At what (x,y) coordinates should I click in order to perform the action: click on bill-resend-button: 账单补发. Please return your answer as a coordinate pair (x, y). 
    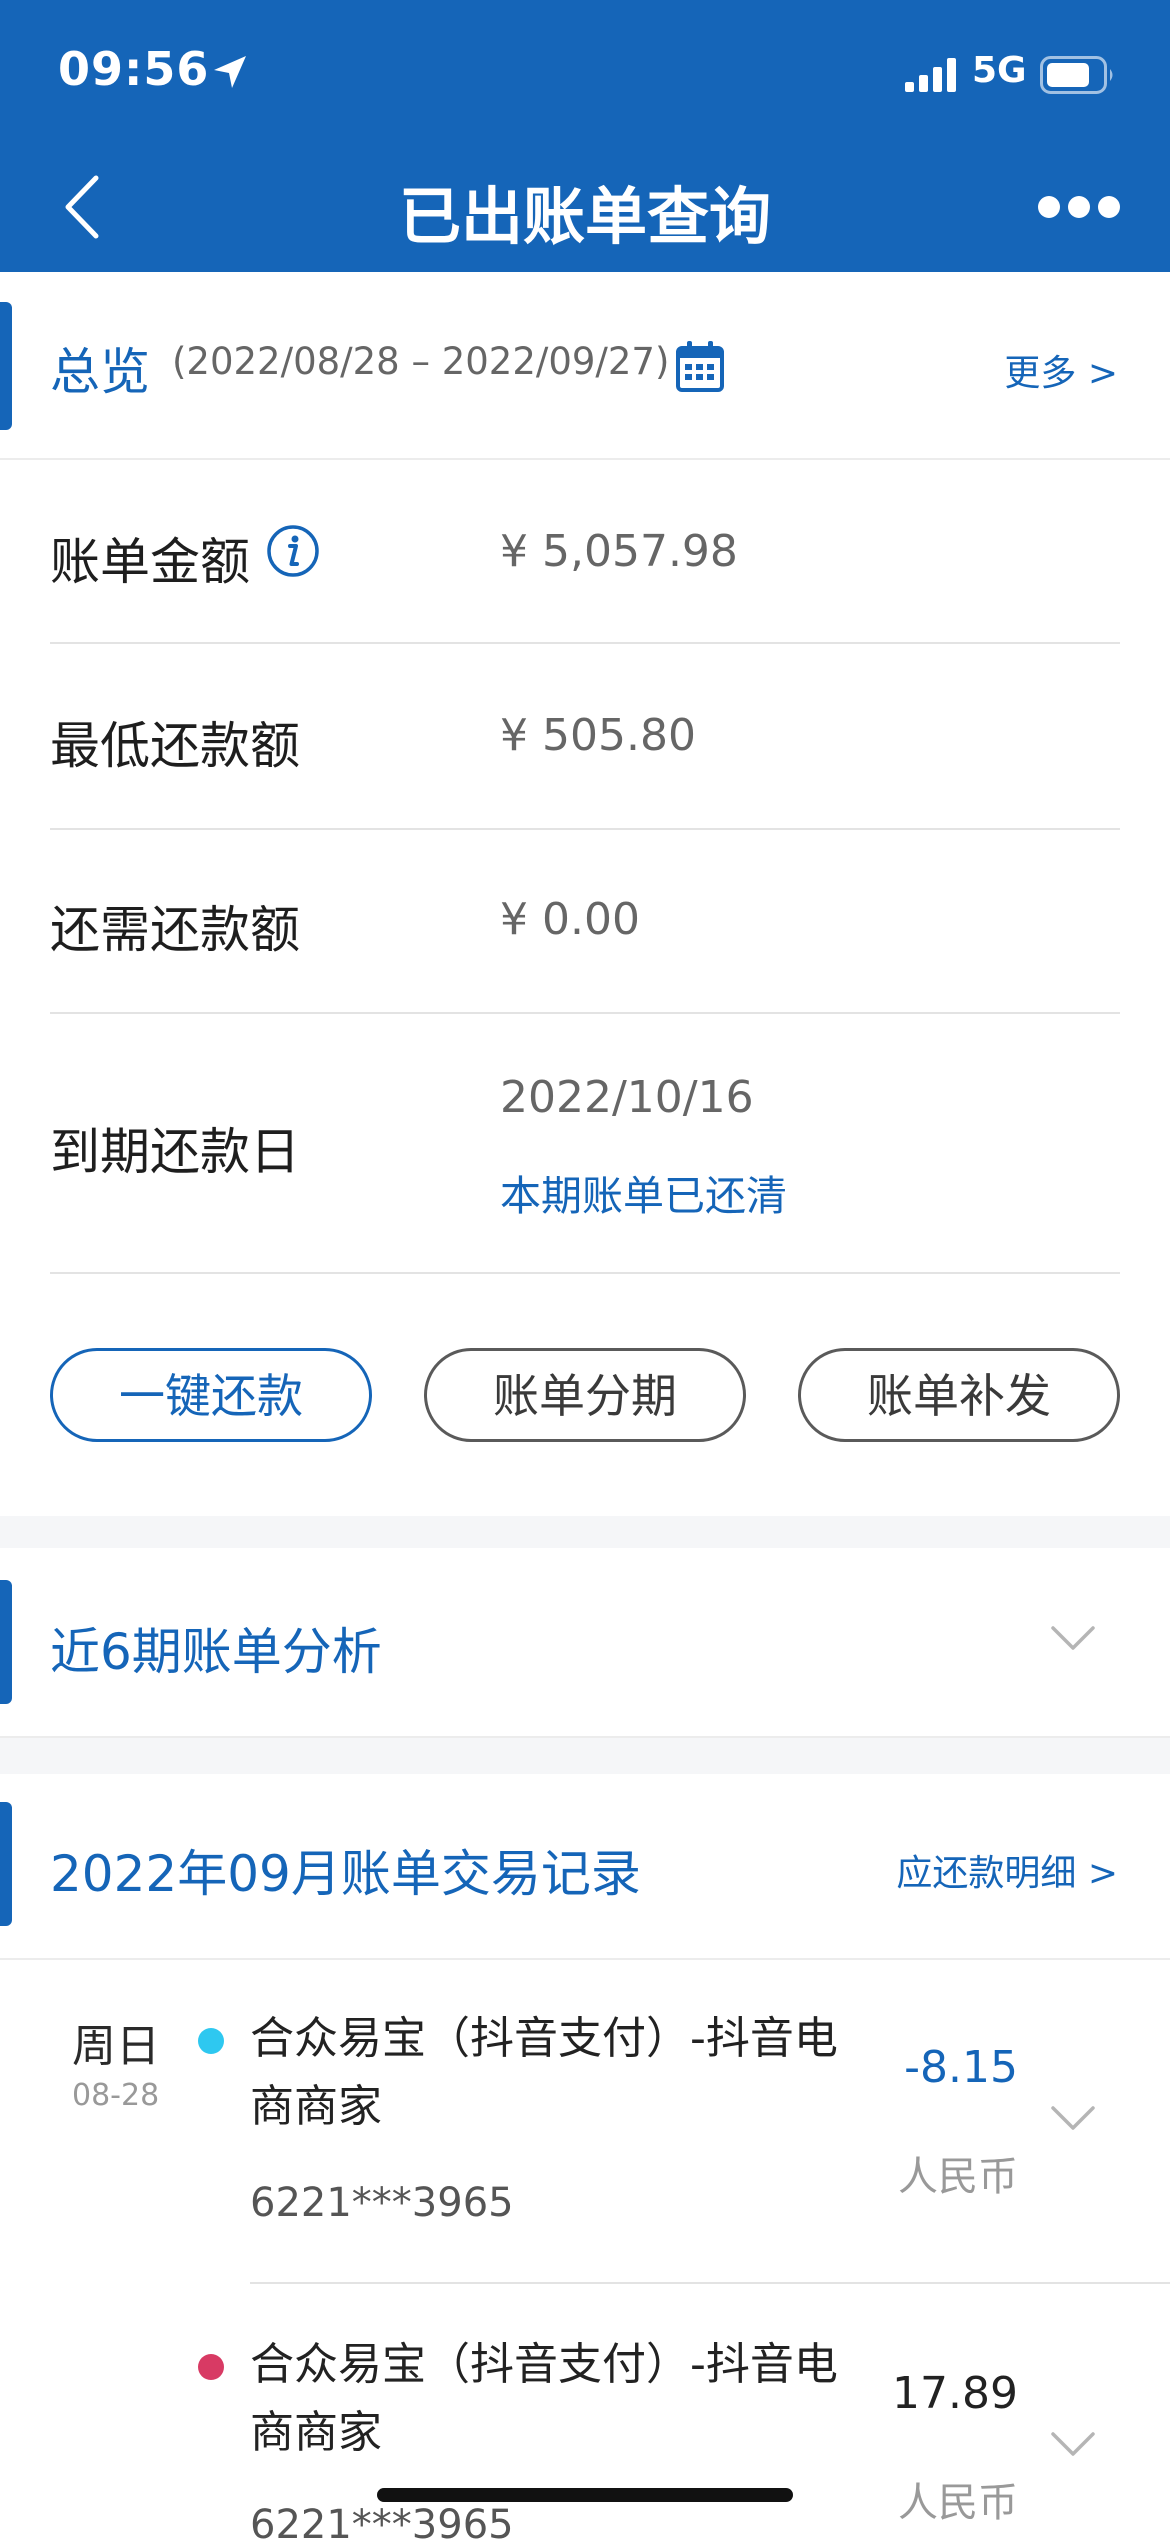
    Looking at the image, I should click on (959, 1395).